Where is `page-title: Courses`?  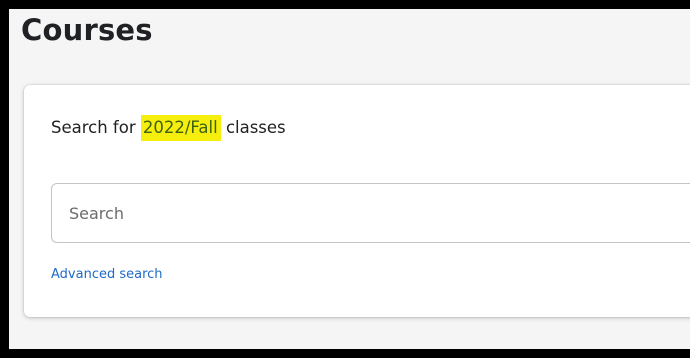
page-title: Courses is located at coordinates (87, 30).